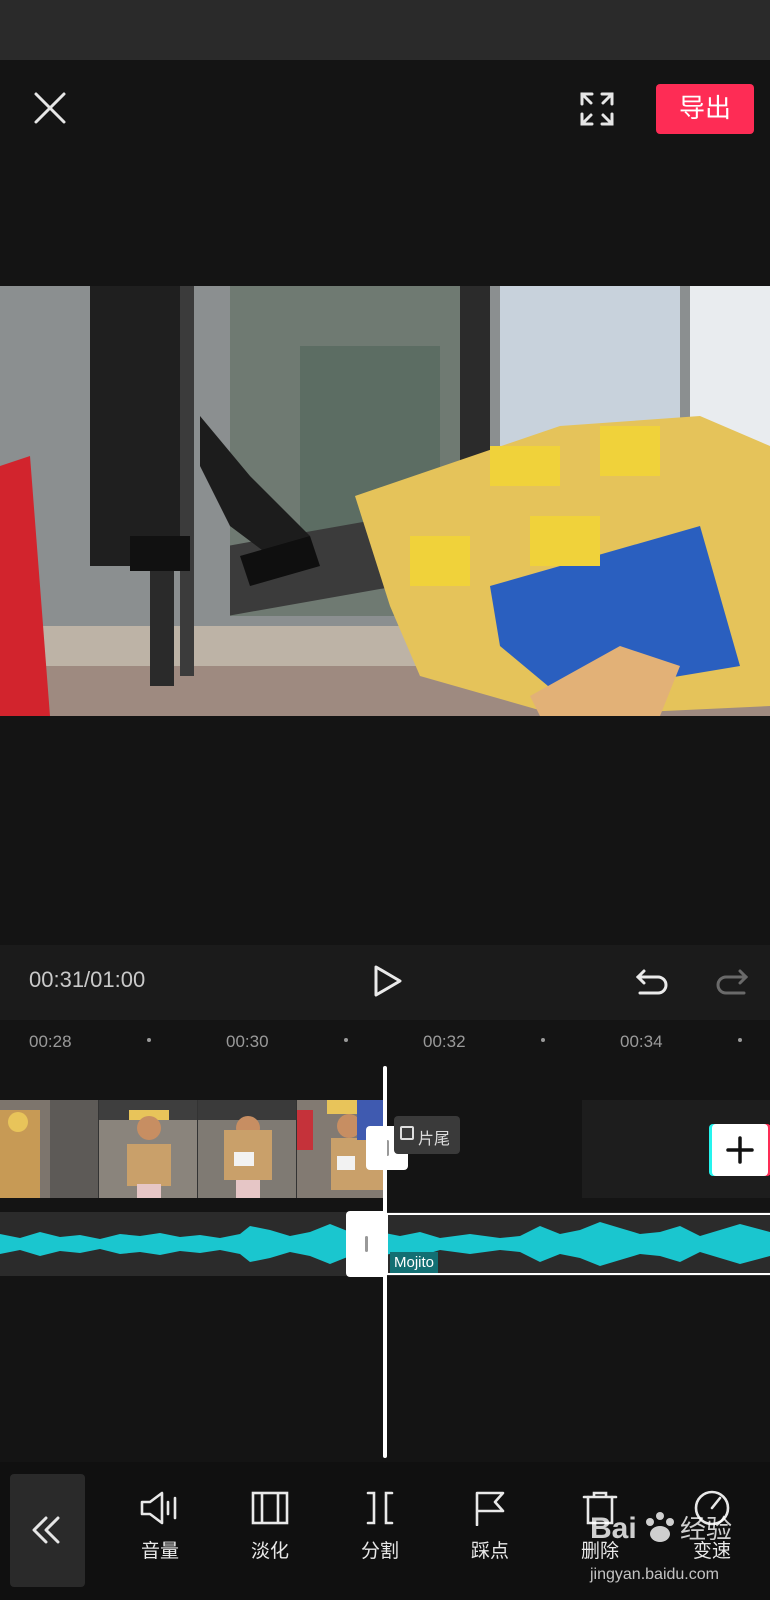 This screenshot has width=770, height=1600. I want to click on svg-text: Bai, so click(613, 1528).